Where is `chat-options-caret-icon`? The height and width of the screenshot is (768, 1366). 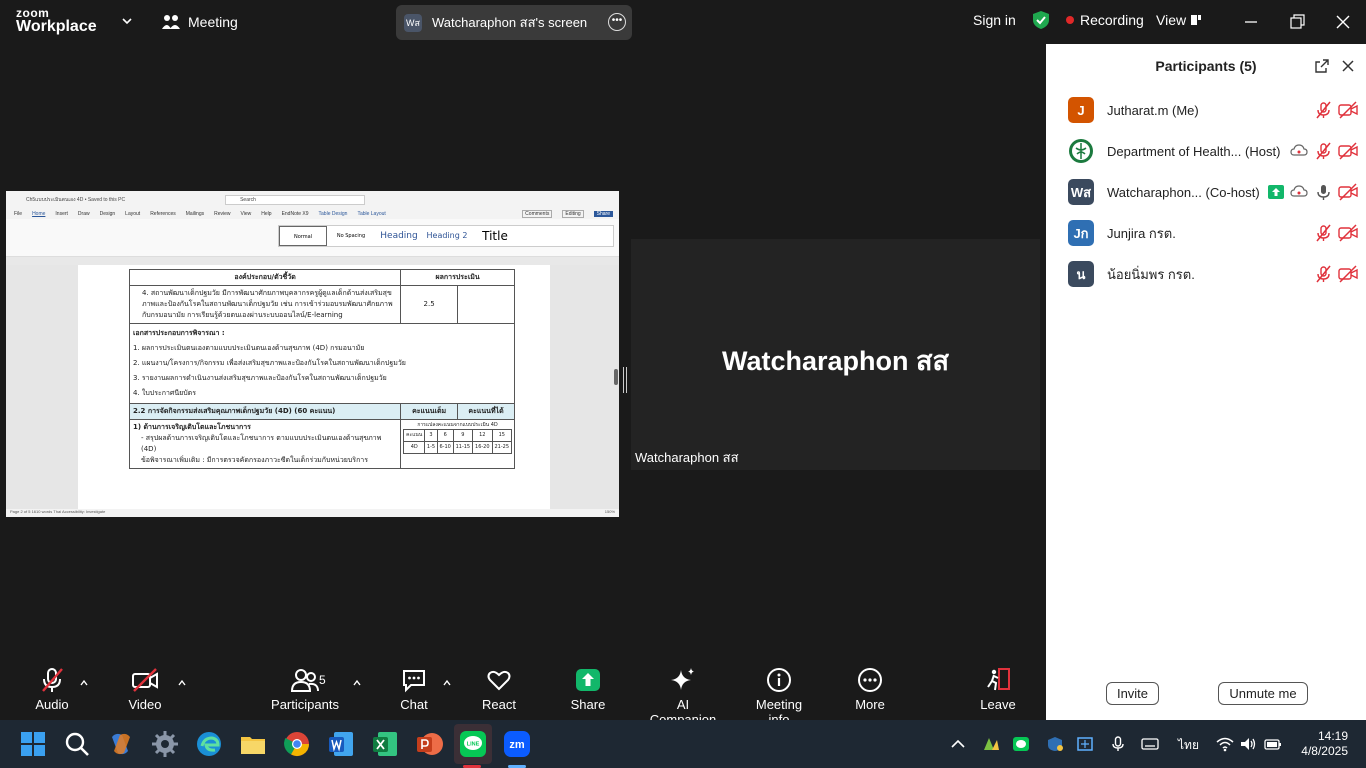
chat-options-caret-icon is located at coordinates (447, 683).